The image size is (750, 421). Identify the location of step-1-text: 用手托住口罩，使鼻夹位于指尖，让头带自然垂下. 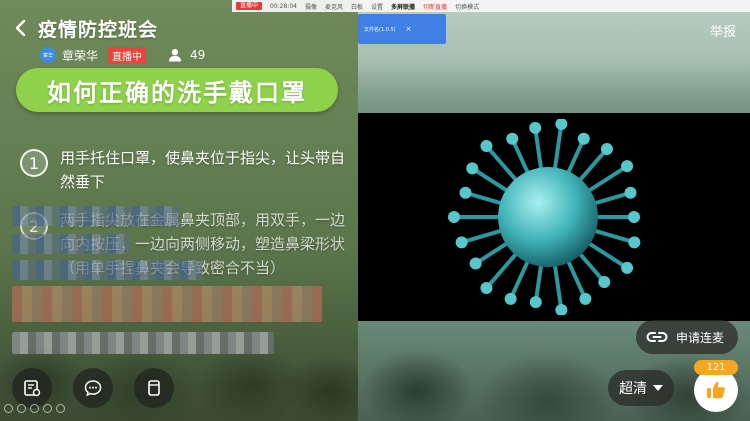
(203, 170).